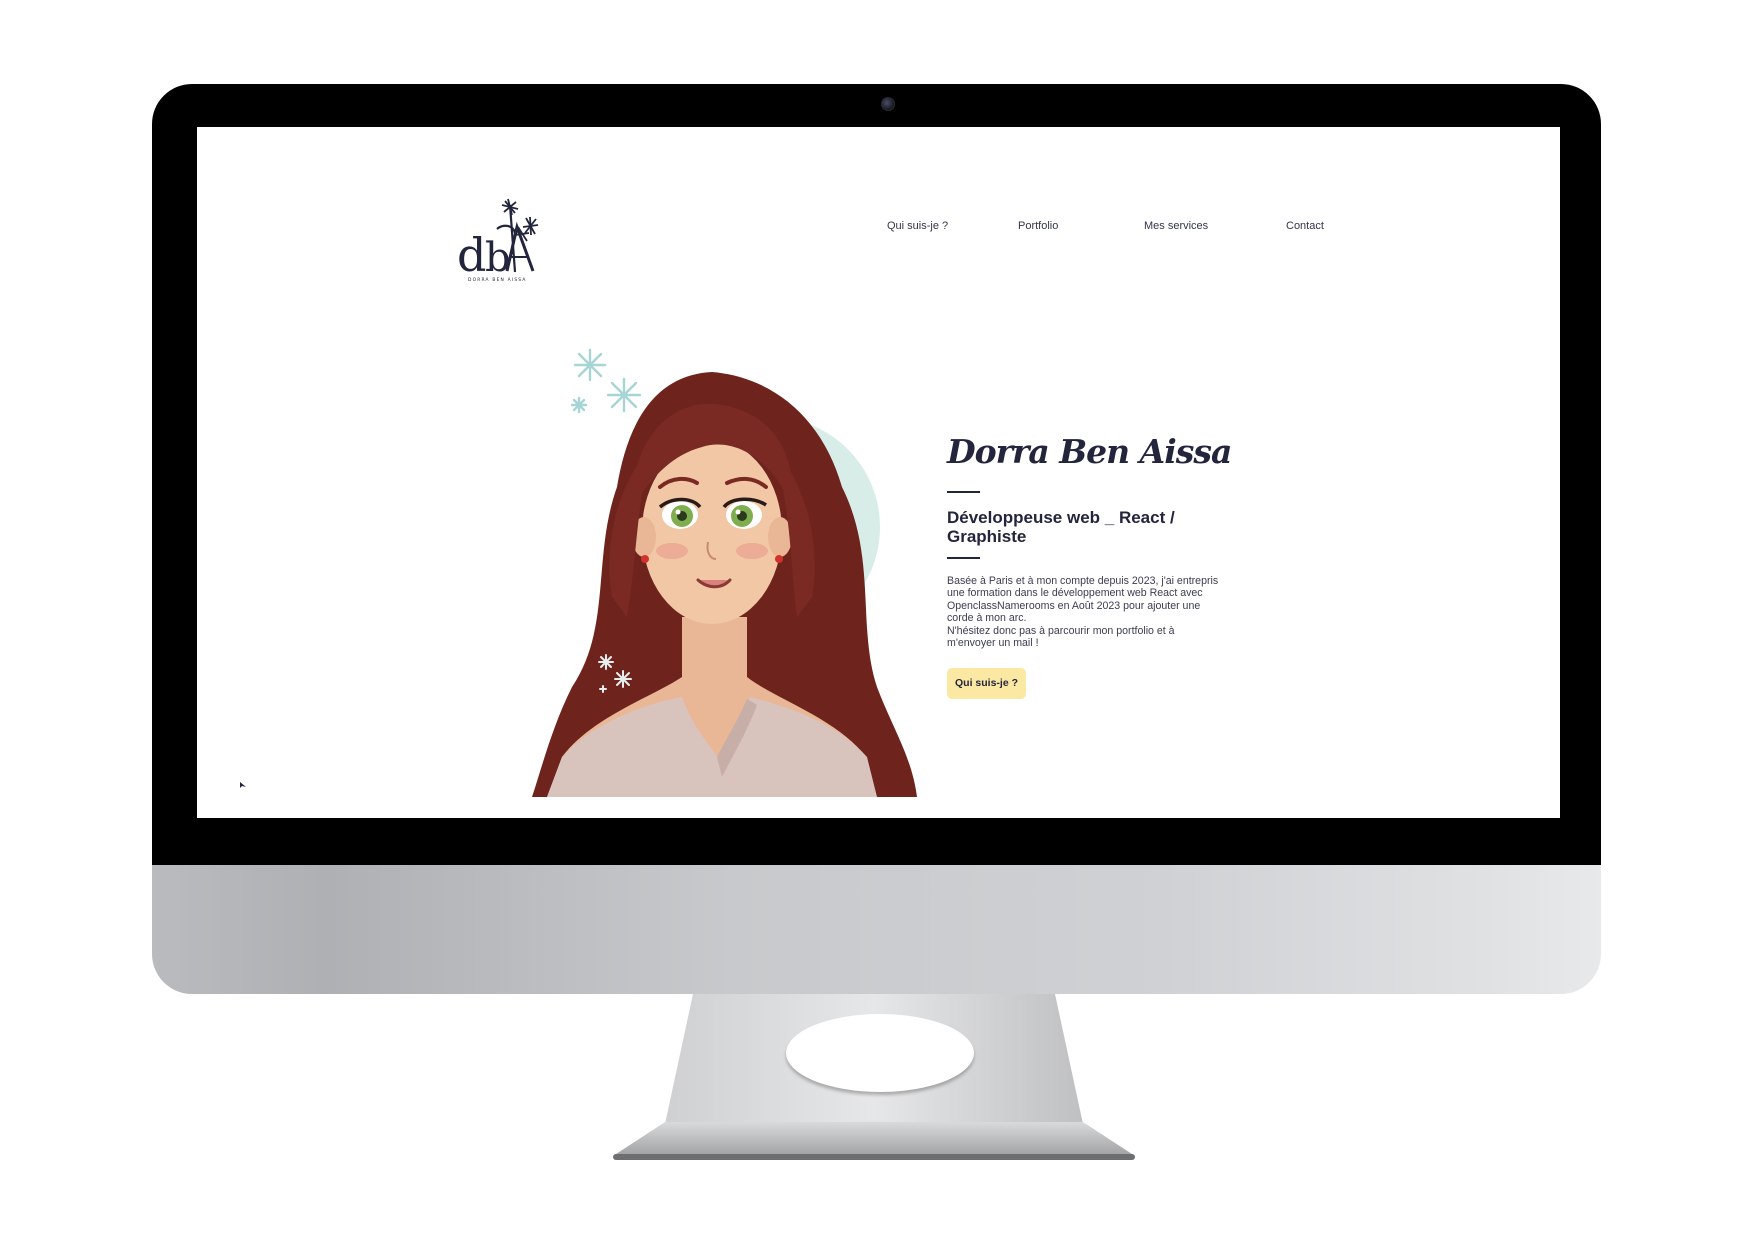  Describe the element at coordinates (1305, 226) in the screenshot. I see `nav-link-contact: Contact` at that location.